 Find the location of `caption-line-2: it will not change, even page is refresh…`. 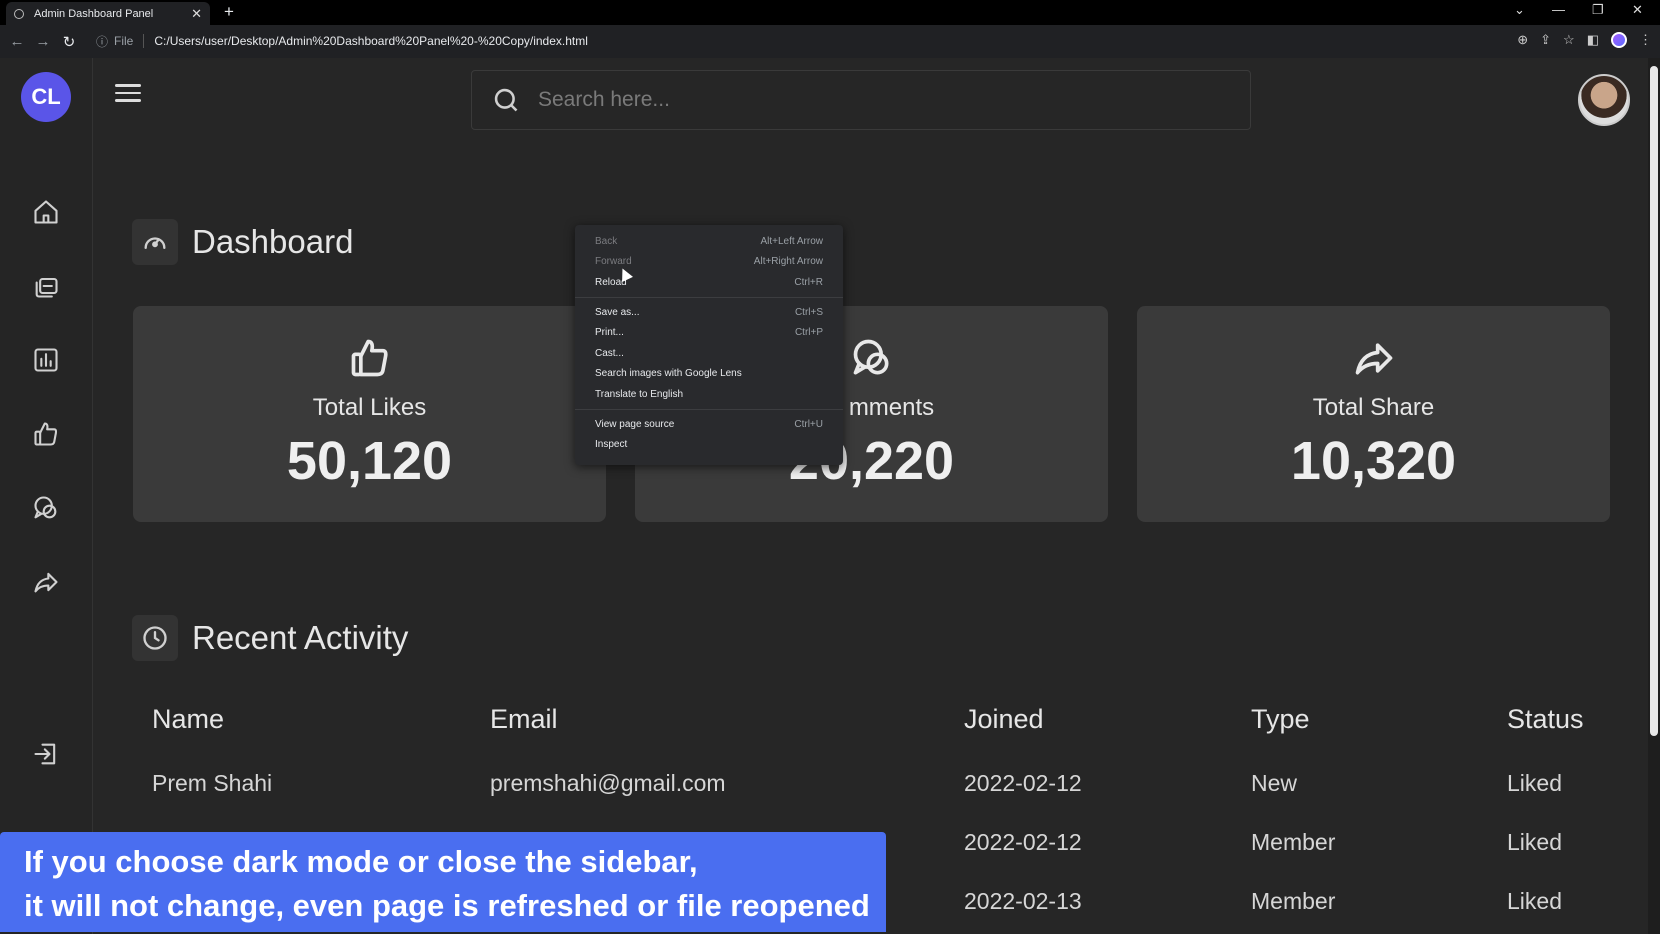

caption-line-2: it will not change, even page is refresh… is located at coordinates (447, 905).